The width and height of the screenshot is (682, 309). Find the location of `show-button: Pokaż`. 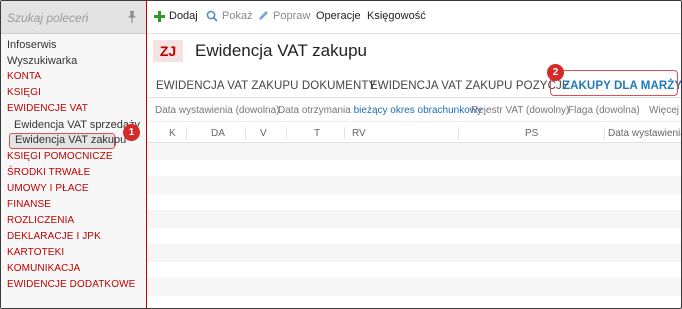

show-button: Pokaż is located at coordinates (229, 16).